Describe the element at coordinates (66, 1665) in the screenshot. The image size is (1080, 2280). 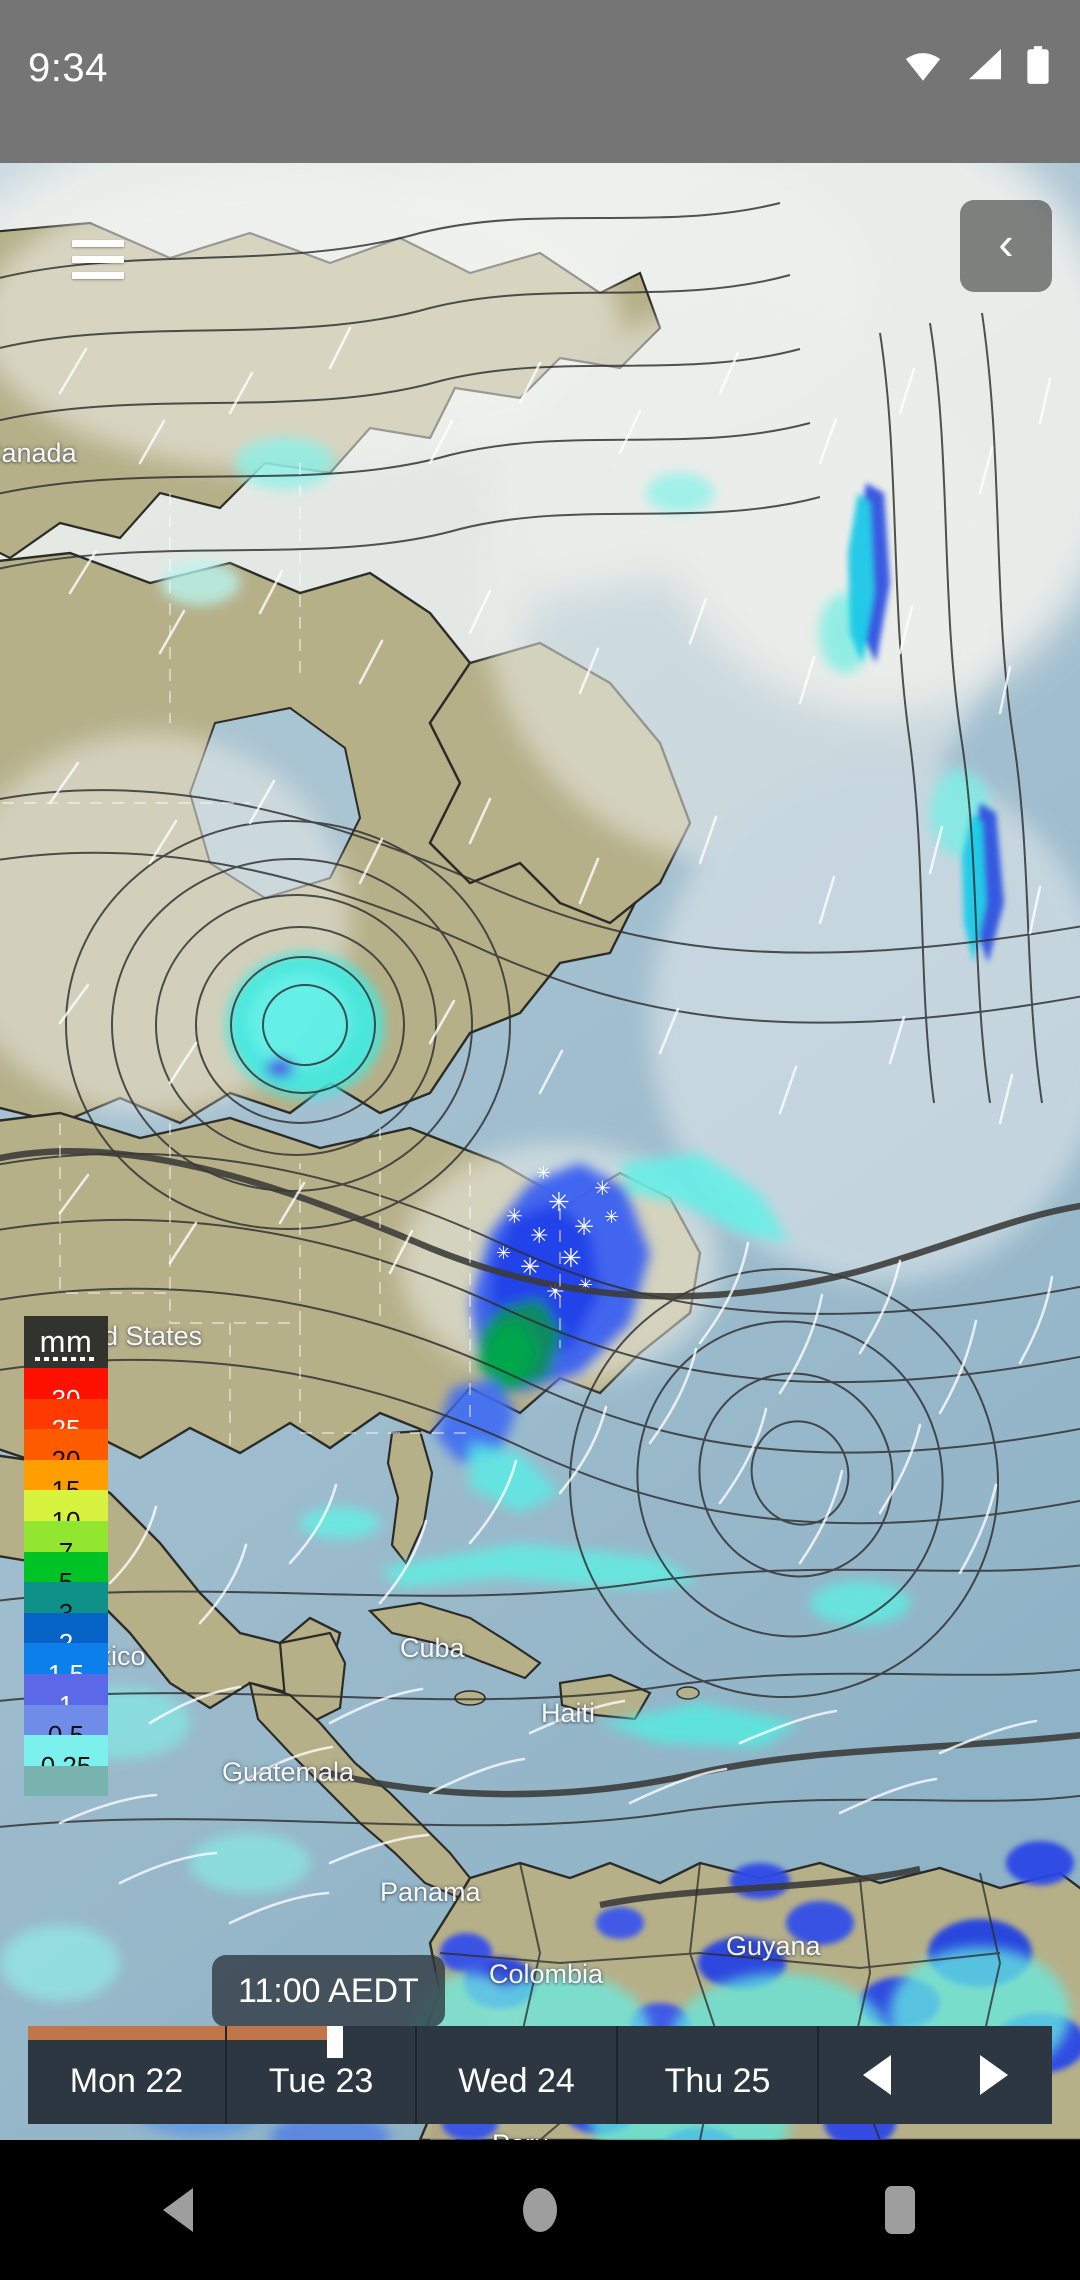
I see `legend-stop-1.5: 1.5` at that location.